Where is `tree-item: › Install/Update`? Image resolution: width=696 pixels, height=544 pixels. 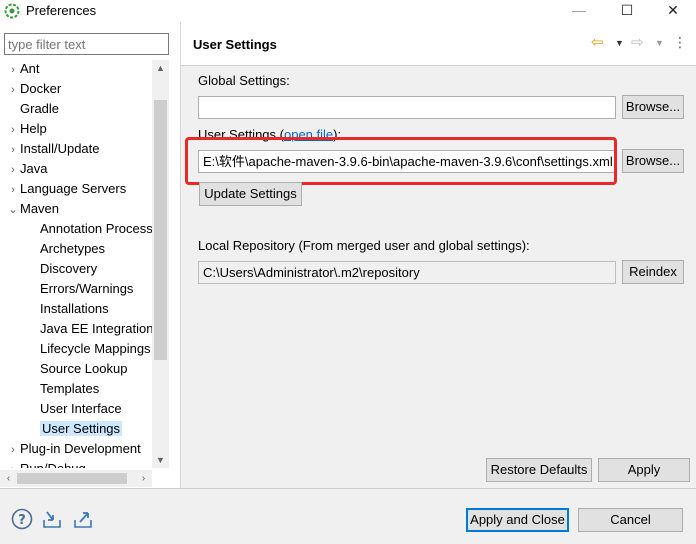
tree-item: › Install/Update is located at coordinates (53, 149).